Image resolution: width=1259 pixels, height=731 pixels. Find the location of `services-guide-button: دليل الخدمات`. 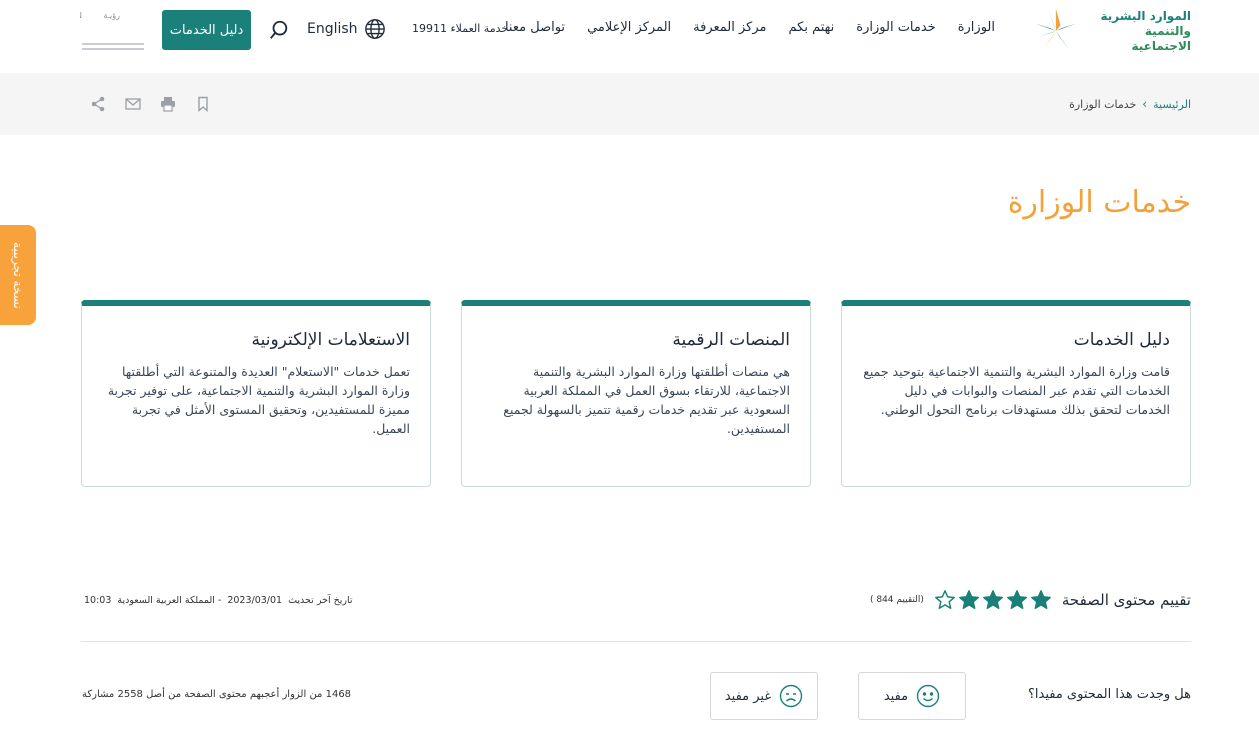

services-guide-button: دليل الخدمات is located at coordinates (206, 30).